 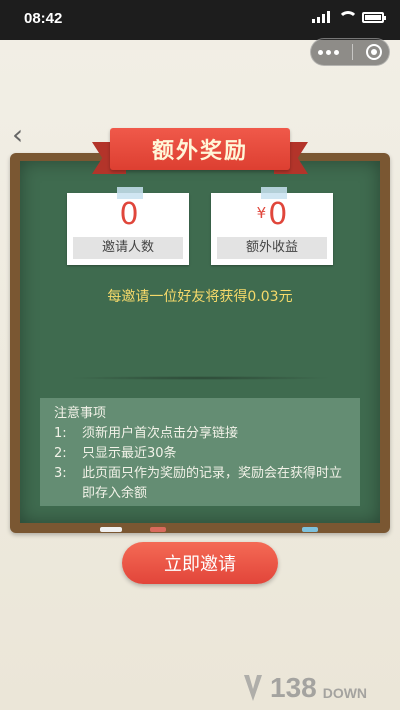 I want to click on signal-icon, so click(x=321, y=17).